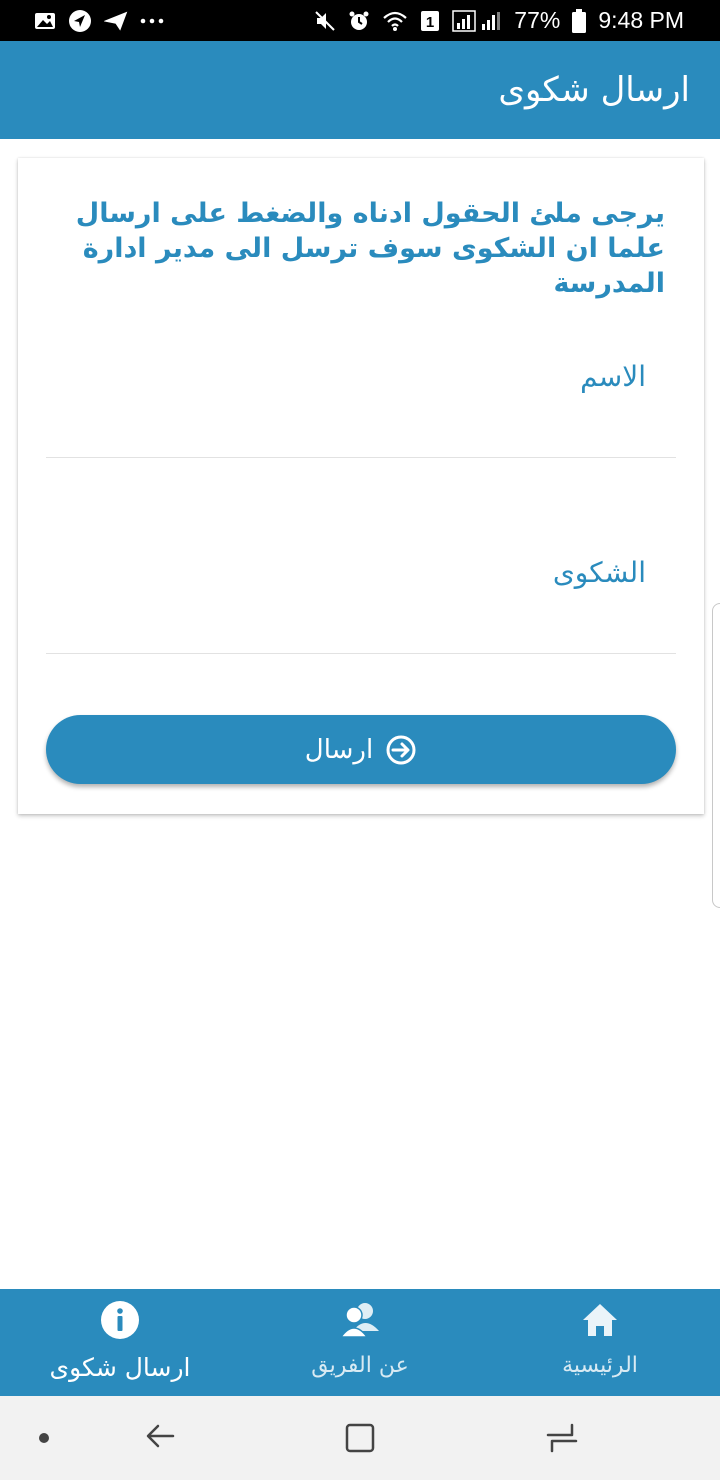 The width and height of the screenshot is (720, 1480). Describe the element at coordinates (600, 1320) in the screenshot. I see `home-icon` at that location.